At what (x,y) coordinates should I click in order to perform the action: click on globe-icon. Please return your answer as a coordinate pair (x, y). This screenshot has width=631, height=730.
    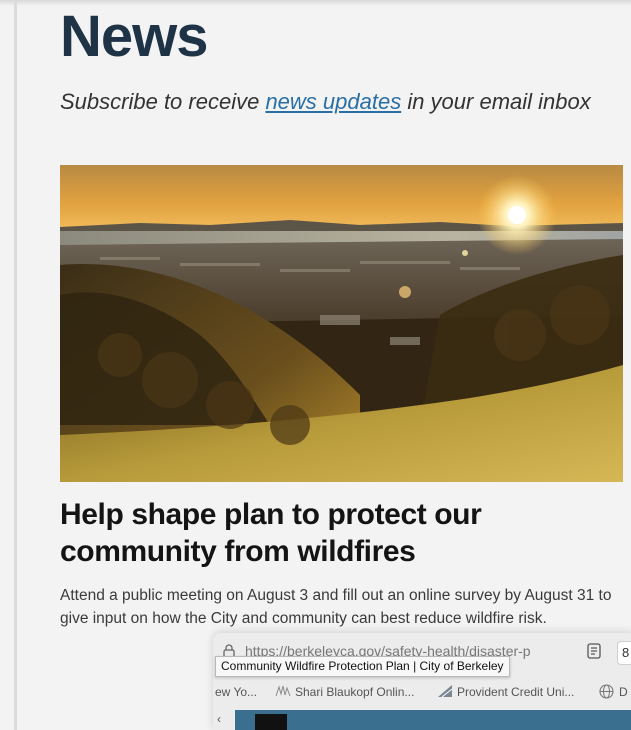
    Looking at the image, I should click on (606, 691).